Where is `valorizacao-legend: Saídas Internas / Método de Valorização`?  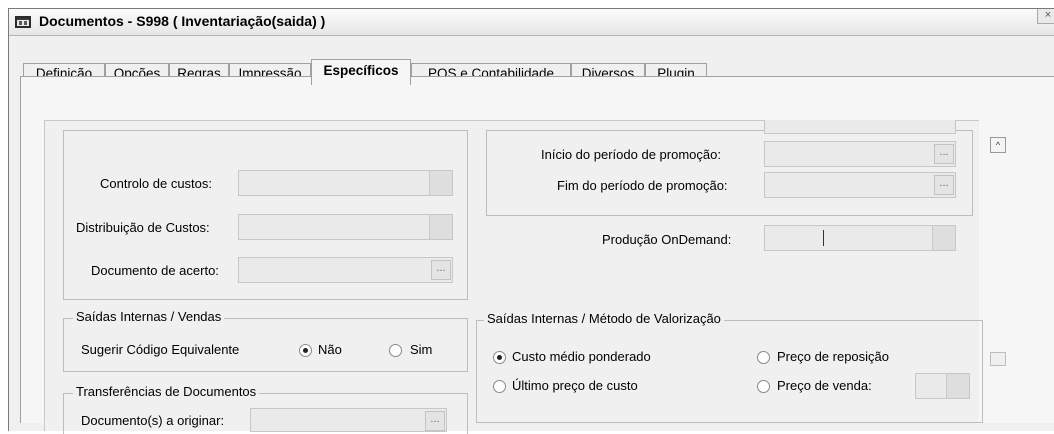
valorizacao-legend: Saídas Internas / Método de Valorização is located at coordinates (604, 318).